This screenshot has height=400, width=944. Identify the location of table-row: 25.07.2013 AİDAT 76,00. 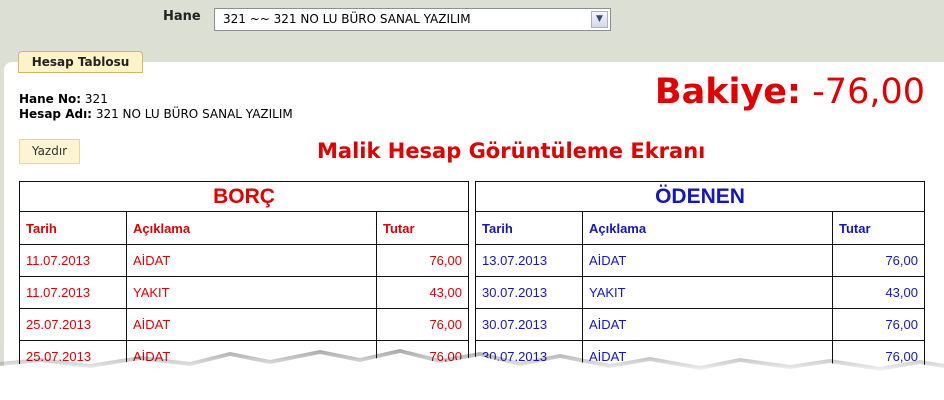
(244, 325).